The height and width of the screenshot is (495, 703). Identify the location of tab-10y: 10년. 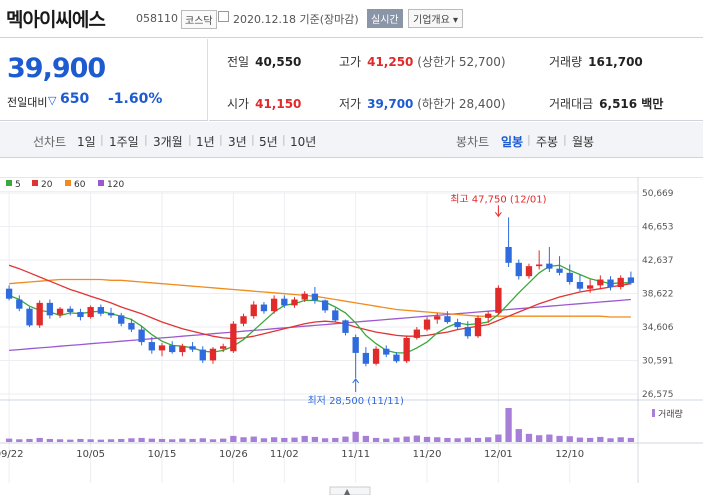
(303, 141).